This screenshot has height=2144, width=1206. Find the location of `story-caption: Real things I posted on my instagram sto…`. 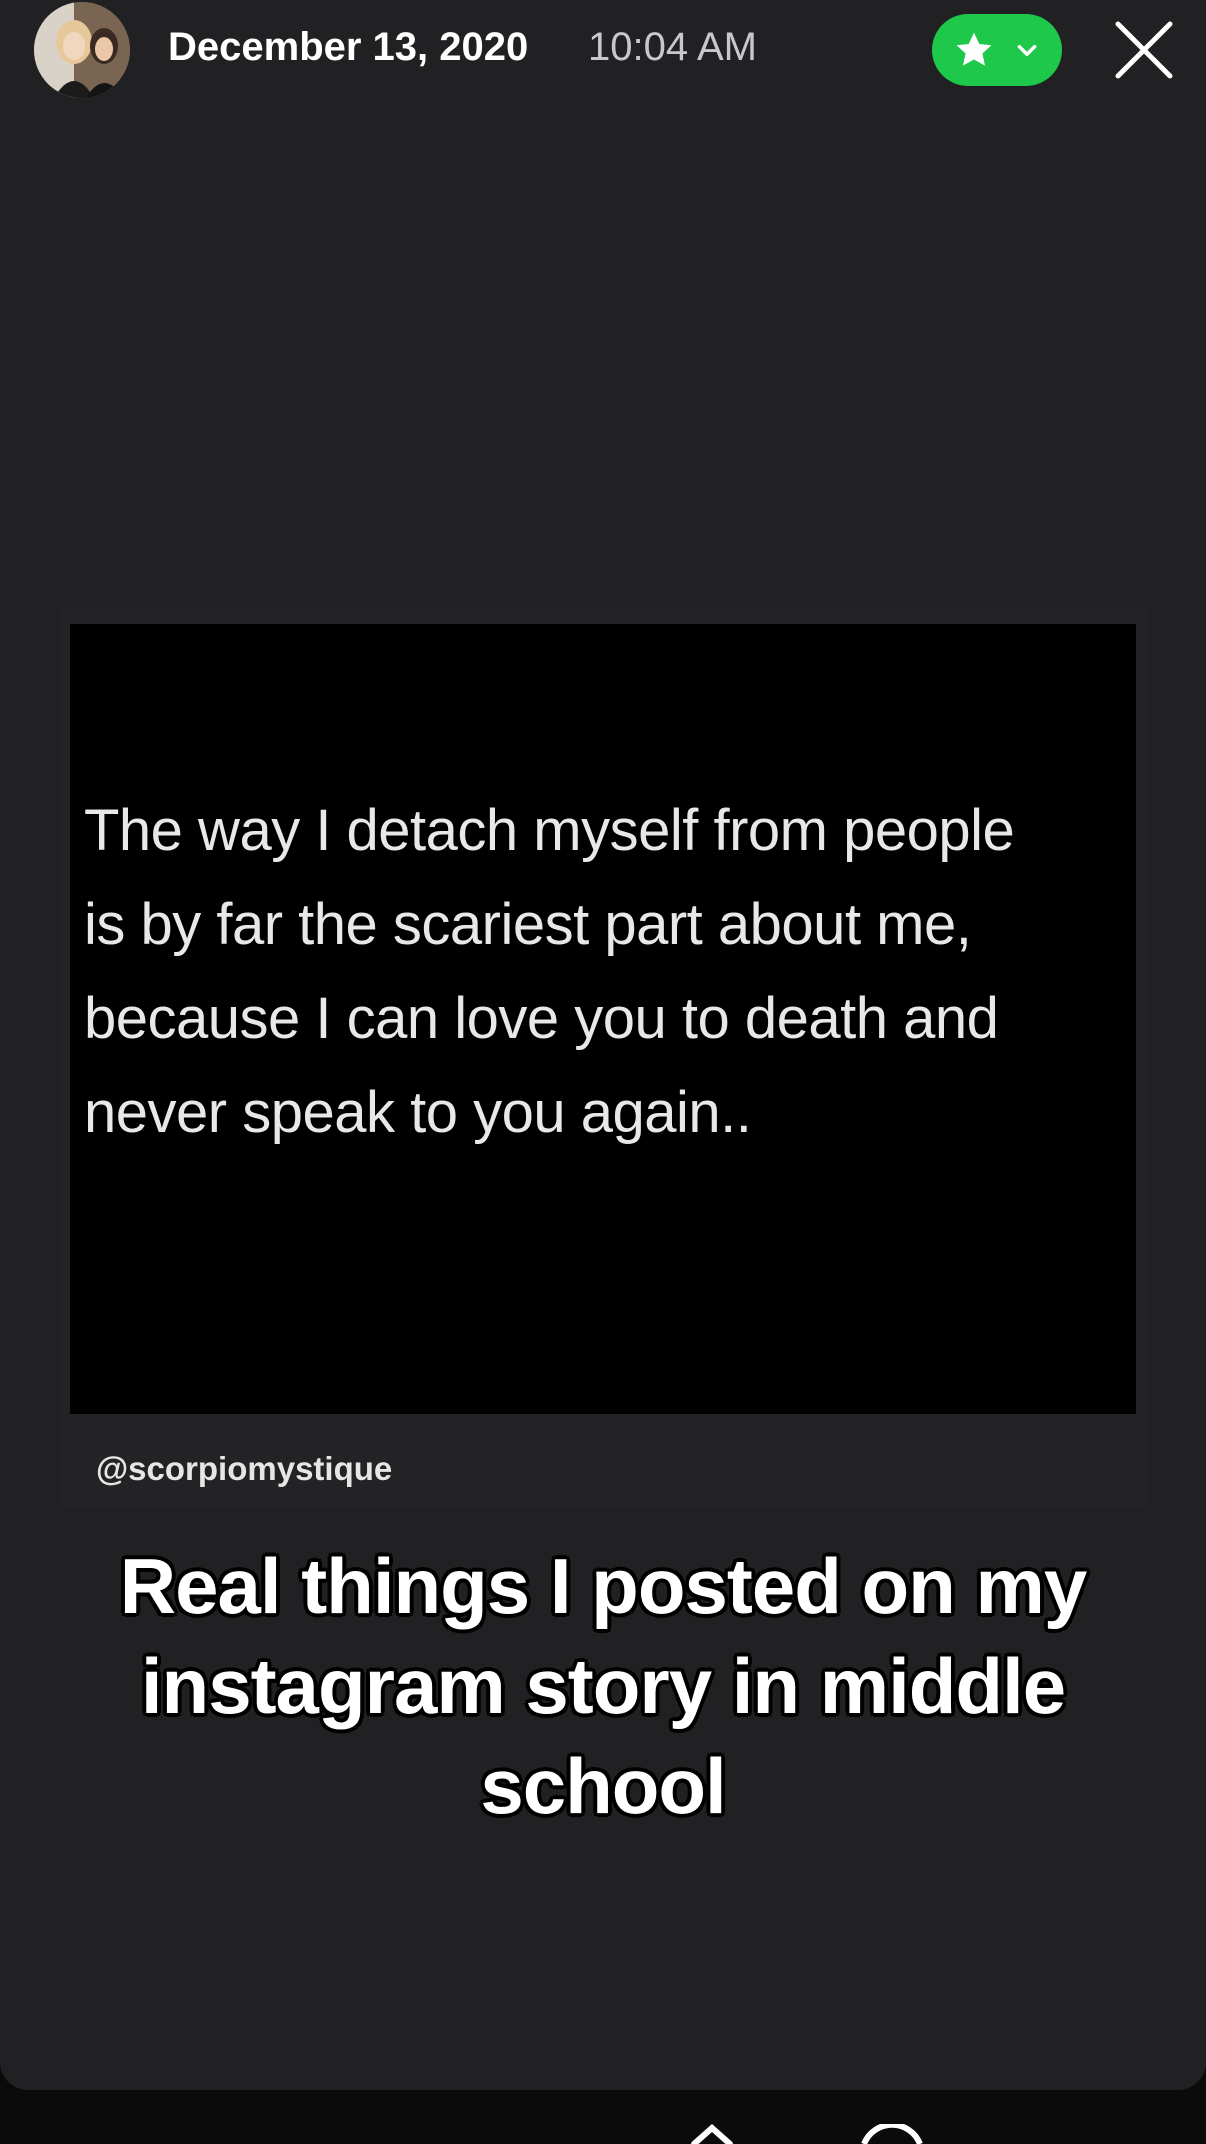

story-caption: Real things I posted on my instagram sto… is located at coordinates (603, 1686).